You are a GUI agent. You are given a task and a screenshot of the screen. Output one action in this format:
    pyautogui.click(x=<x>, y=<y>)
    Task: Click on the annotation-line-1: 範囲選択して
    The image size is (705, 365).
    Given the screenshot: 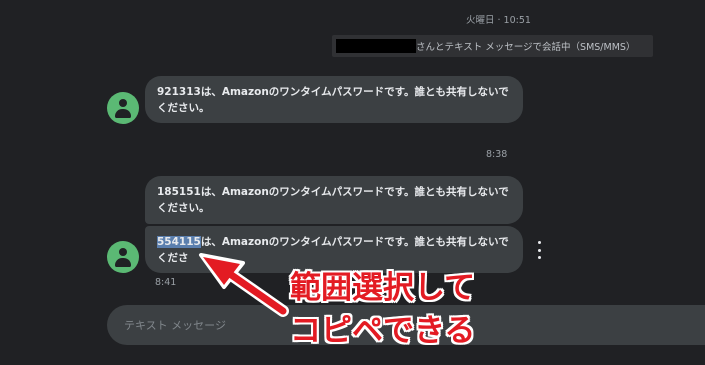 What is the action you would take?
    pyautogui.click(x=383, y=288)
    